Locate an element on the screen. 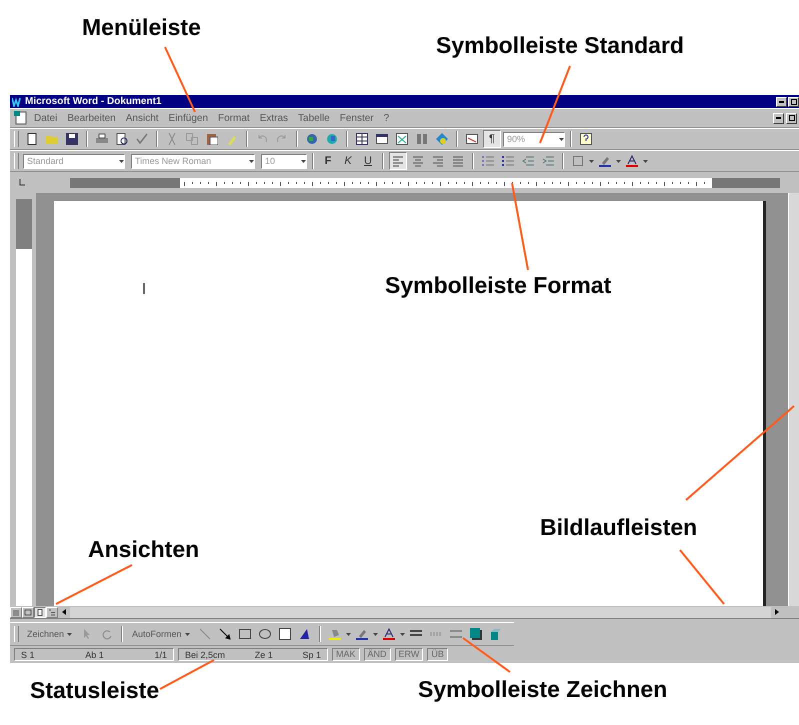 This screenshot has height=725, width=799. border-icon is located at coordinates (578, 161).